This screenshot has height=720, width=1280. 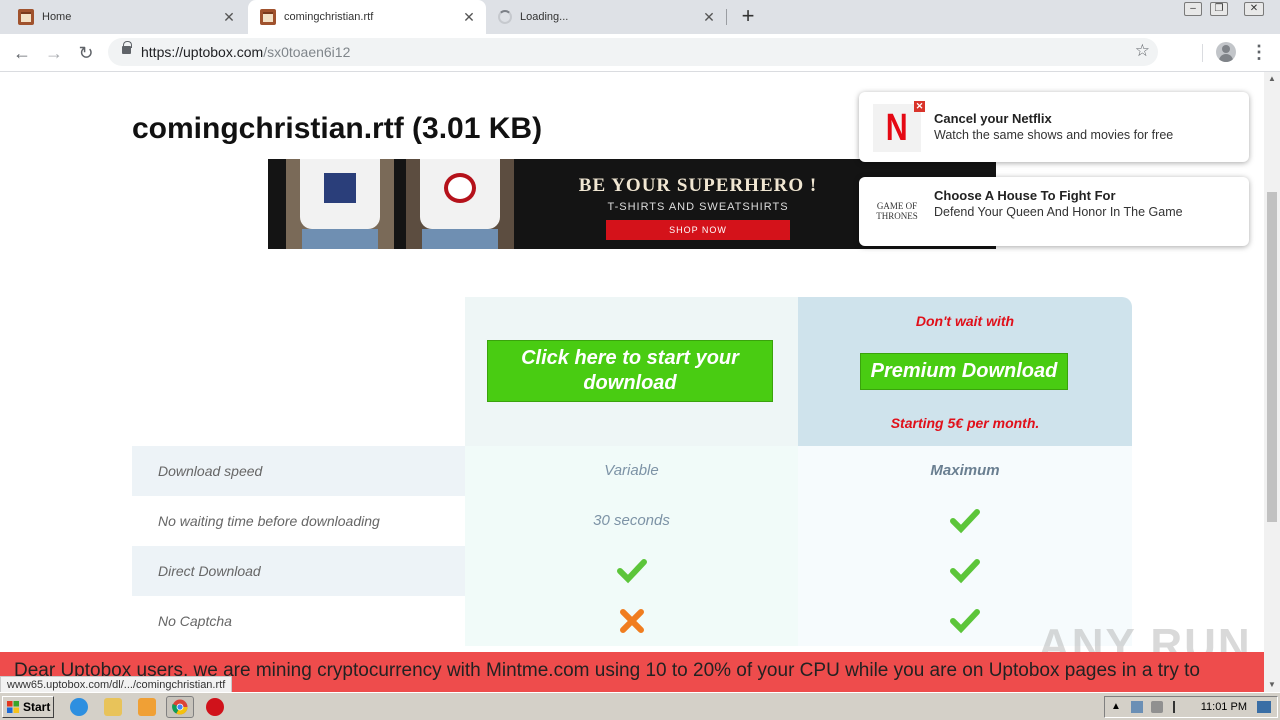 What do you see at coordinates (54, 53) in the screenshot?
I see `forward-button: →` at bounding box center [54, 53].